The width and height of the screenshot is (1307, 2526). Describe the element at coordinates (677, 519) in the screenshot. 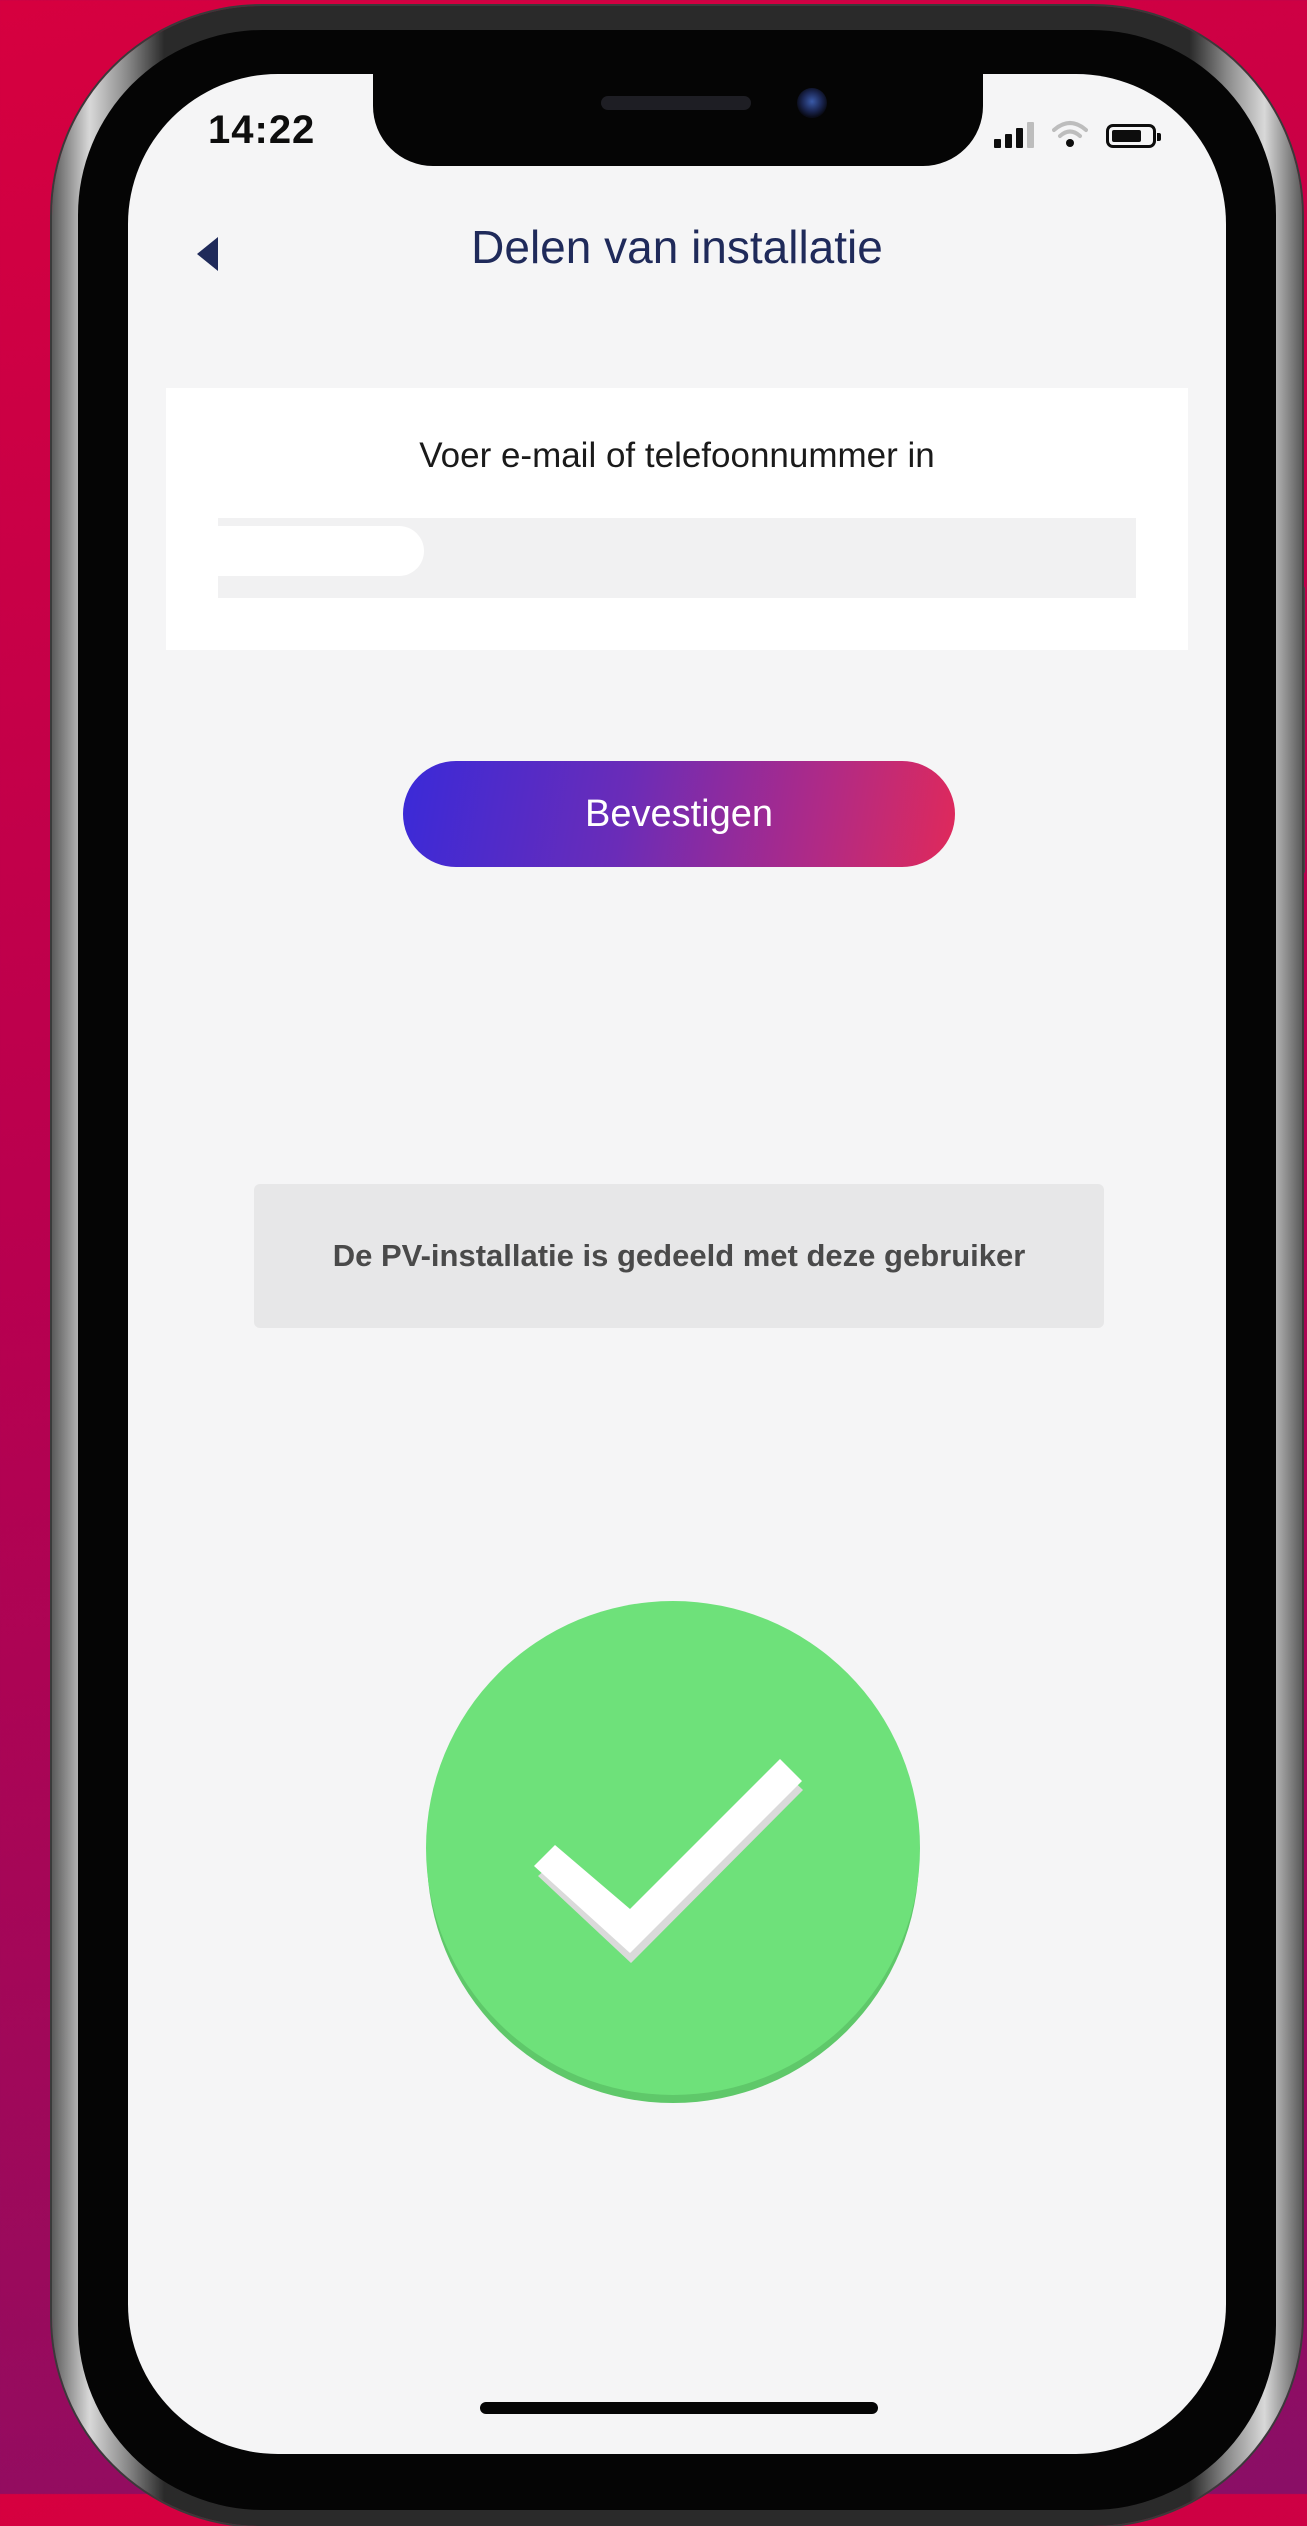

I see `input-card: Voer e-mail of telefoonnummer in` at that location.